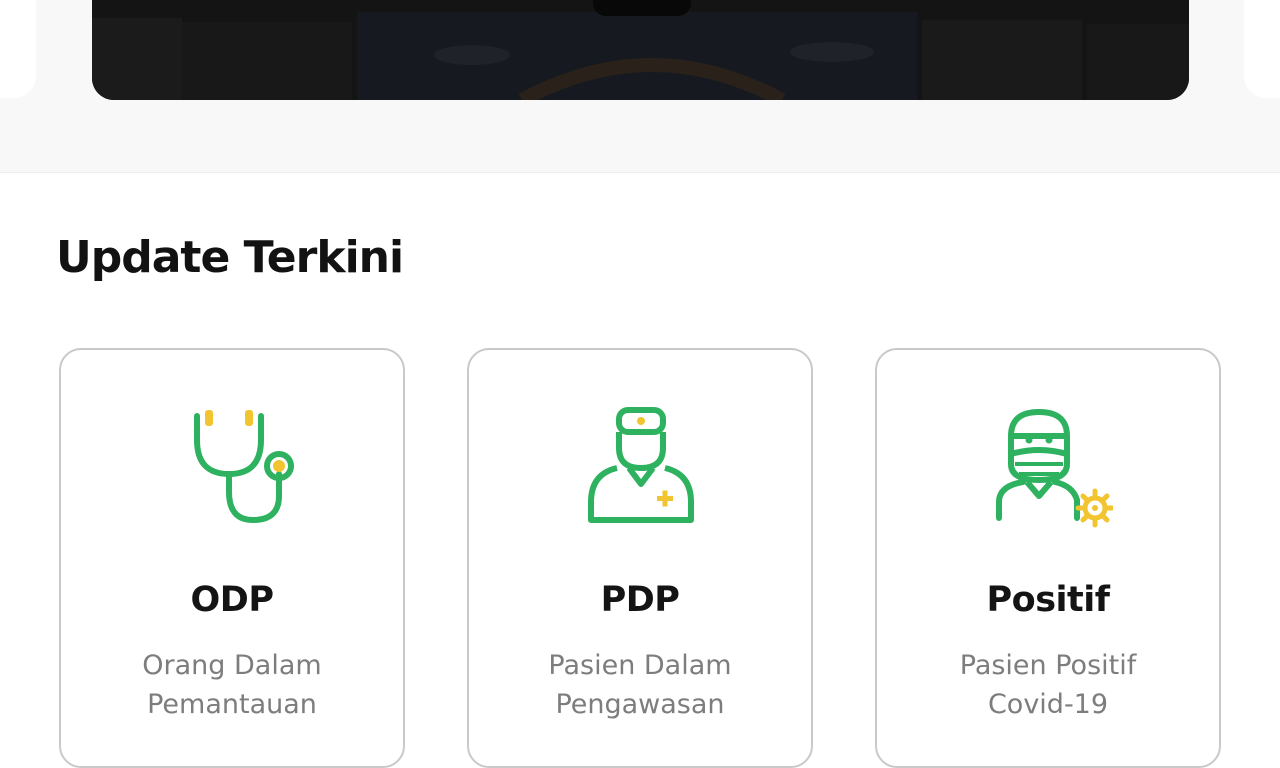  What do you see at coordinates (232, 558) in the screenshot?
I see `card-odp: ODP Orang Dalam Pemantauan` at bounding box center [232, 558].